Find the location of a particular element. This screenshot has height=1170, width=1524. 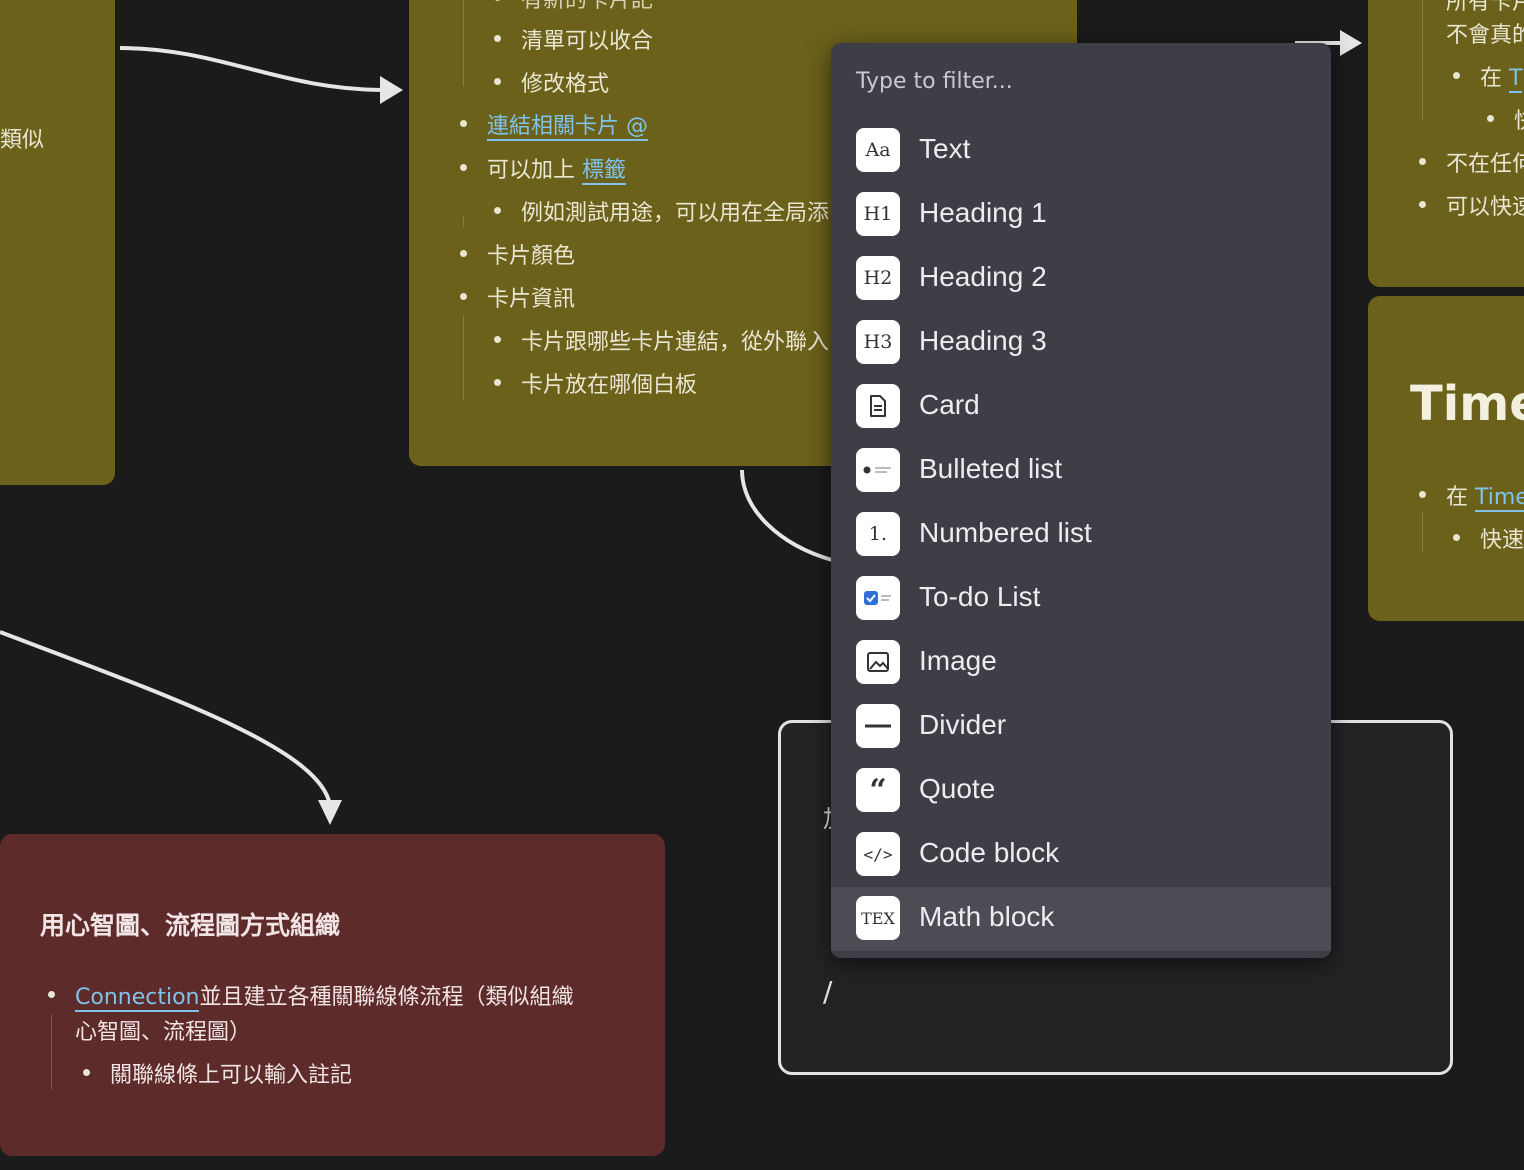

card-text: 所有卡片 is located at coordinates (1485, 7).